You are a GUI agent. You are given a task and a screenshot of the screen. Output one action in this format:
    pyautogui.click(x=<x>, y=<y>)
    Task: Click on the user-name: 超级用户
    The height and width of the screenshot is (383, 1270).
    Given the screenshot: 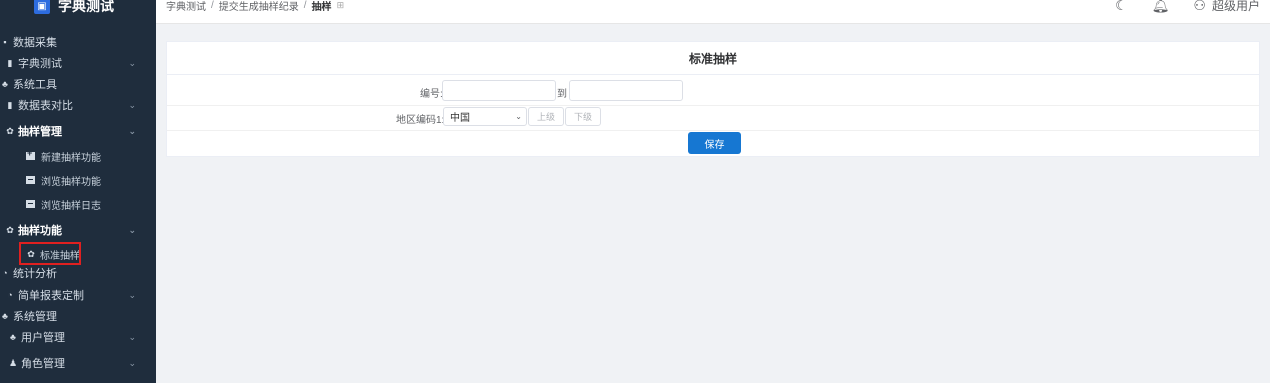 What is the action you would take?
    pyautogui.click(x=1236, y=7)
    